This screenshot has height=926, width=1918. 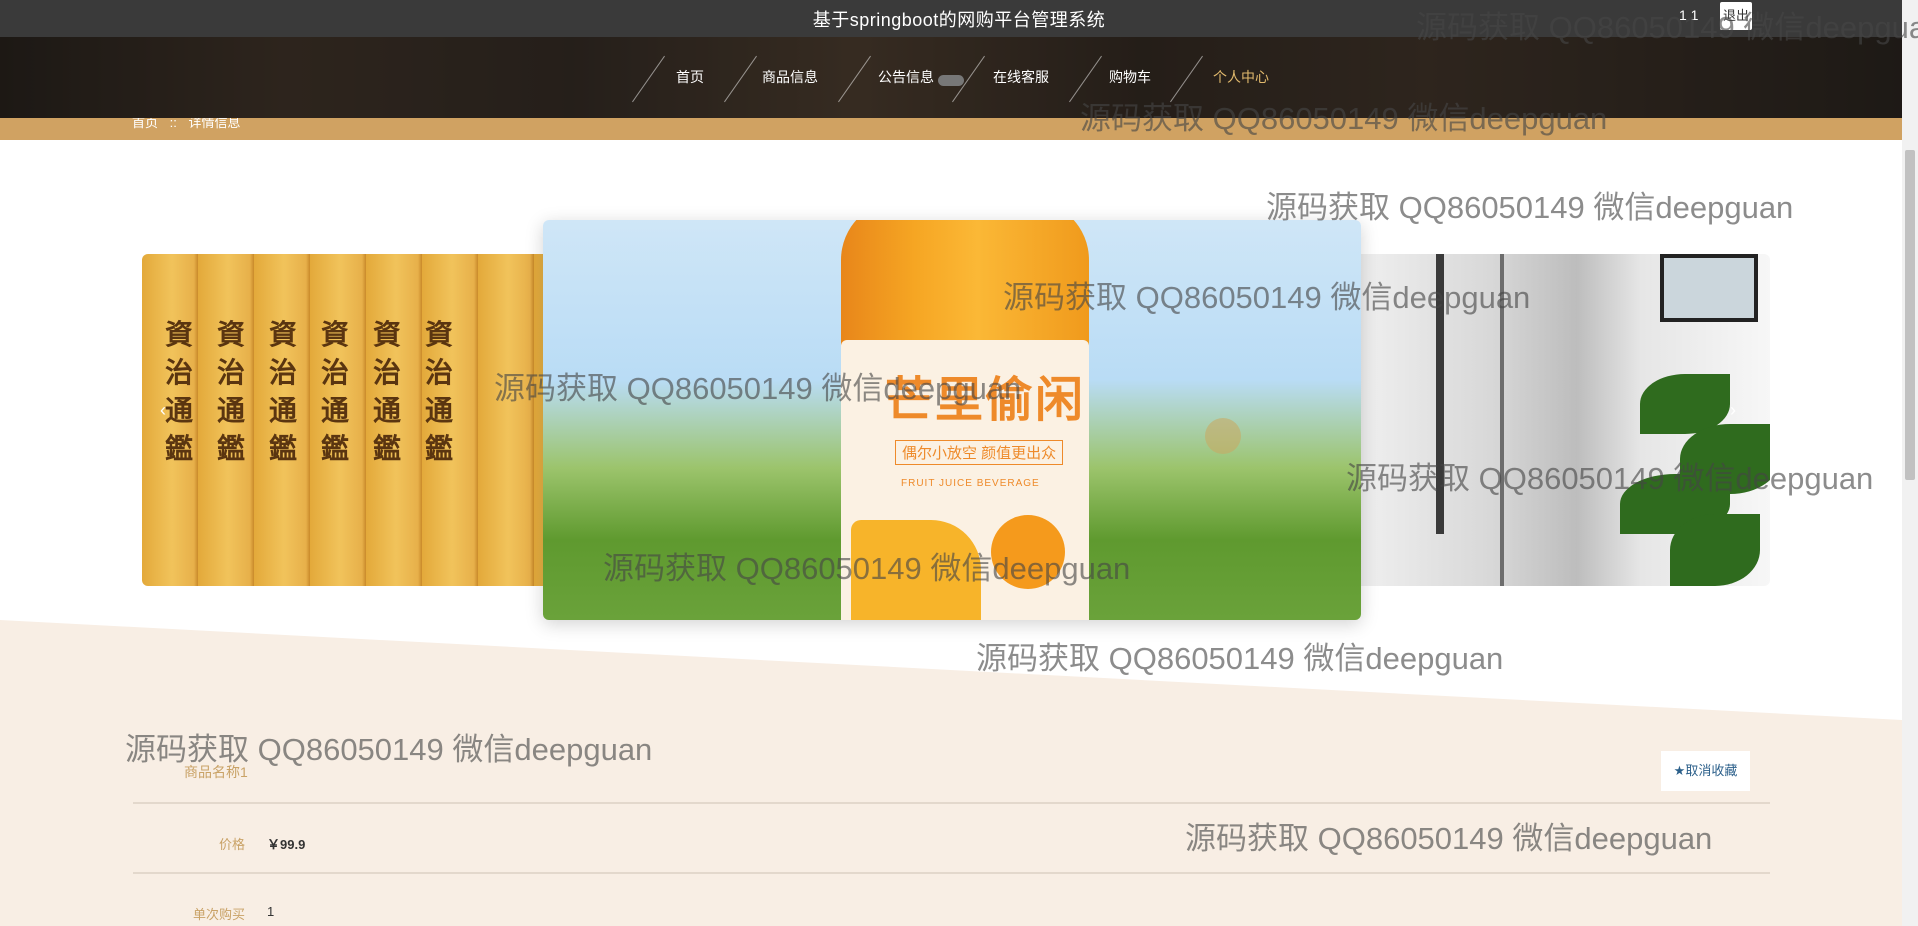 I want to click on nav-item-notices: 公告信息, so click(x=906, y=77).